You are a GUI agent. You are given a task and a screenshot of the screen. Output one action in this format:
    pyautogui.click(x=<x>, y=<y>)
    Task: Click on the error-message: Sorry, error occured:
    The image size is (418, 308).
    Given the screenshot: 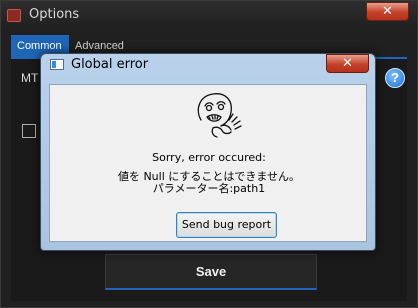 What is the action you would take?
    pyautogui.click(x=209, y=157)
    